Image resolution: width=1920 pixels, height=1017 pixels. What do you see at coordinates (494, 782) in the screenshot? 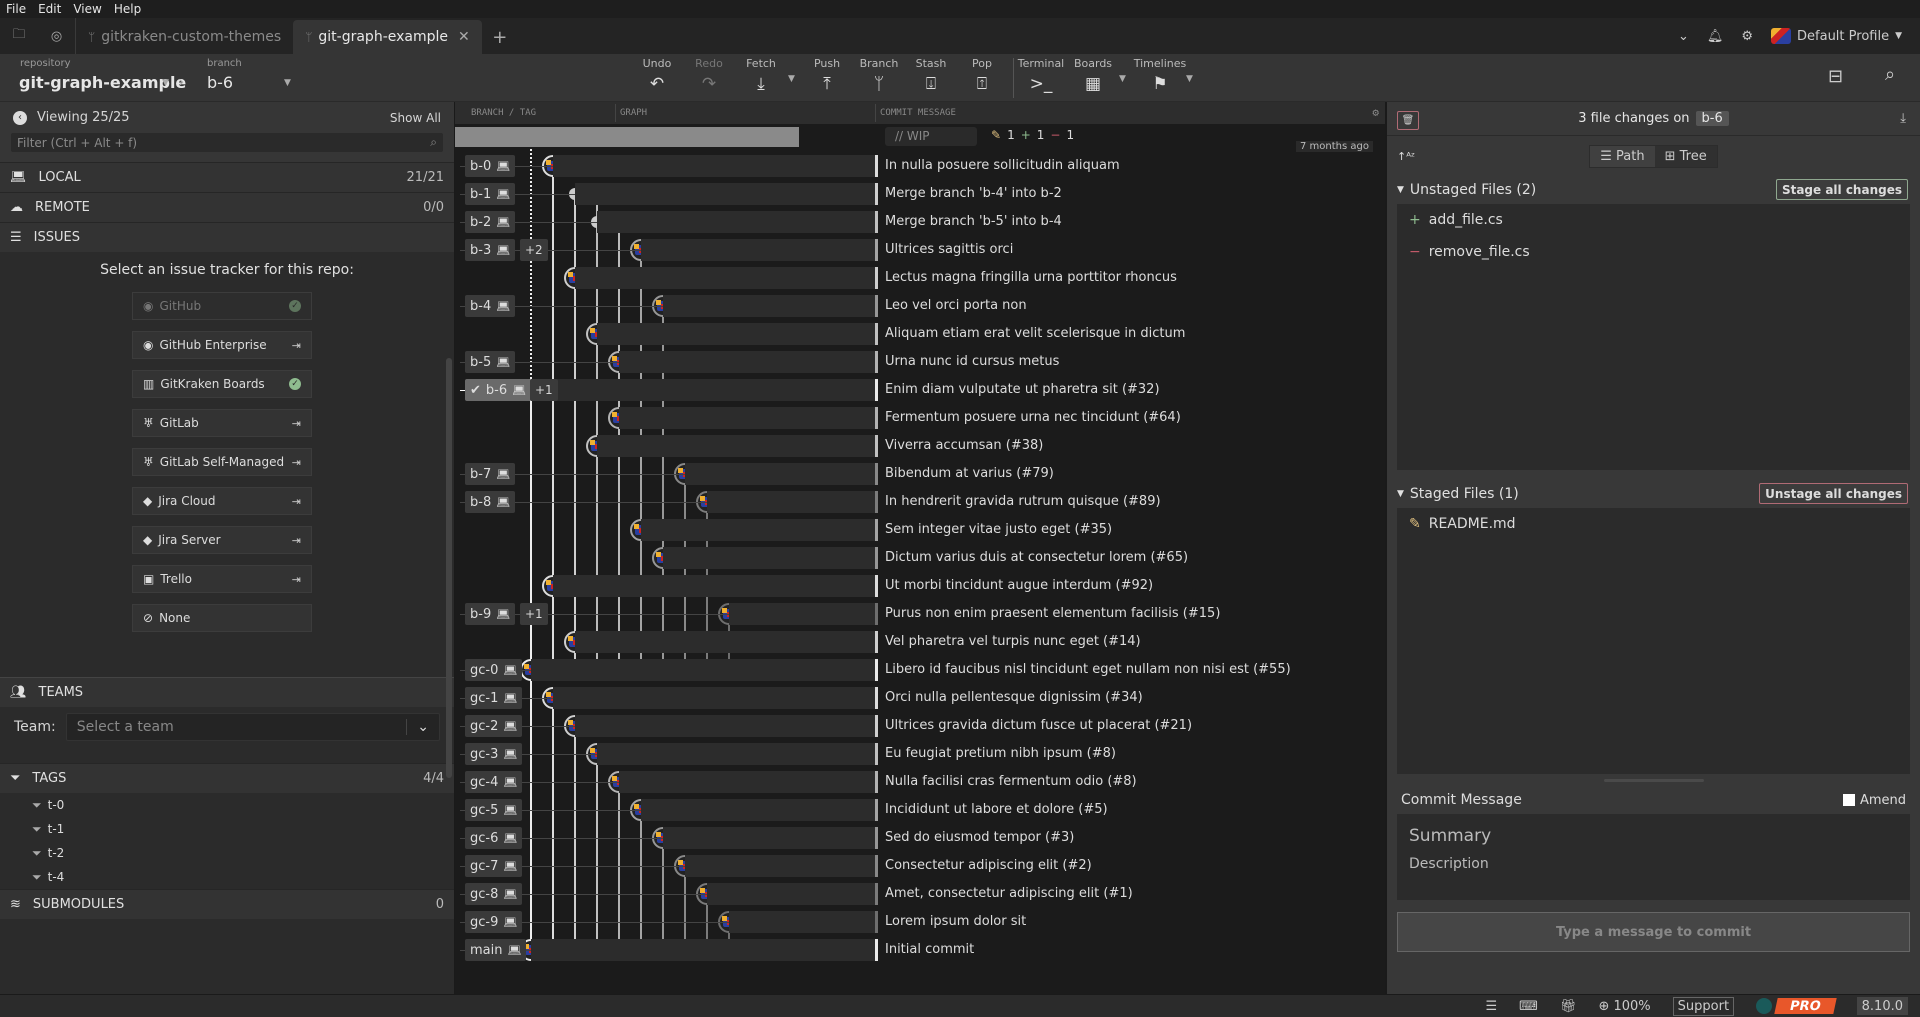
I see `branch-label-gc-4: gc-4 💻︎` at bounding box center [494, 782].